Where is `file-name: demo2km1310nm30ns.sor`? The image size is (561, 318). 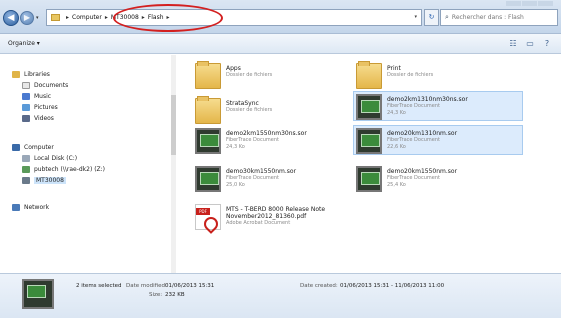 file-name: demo2km1310nm30ns.sor is located at coordinates (427, 99).